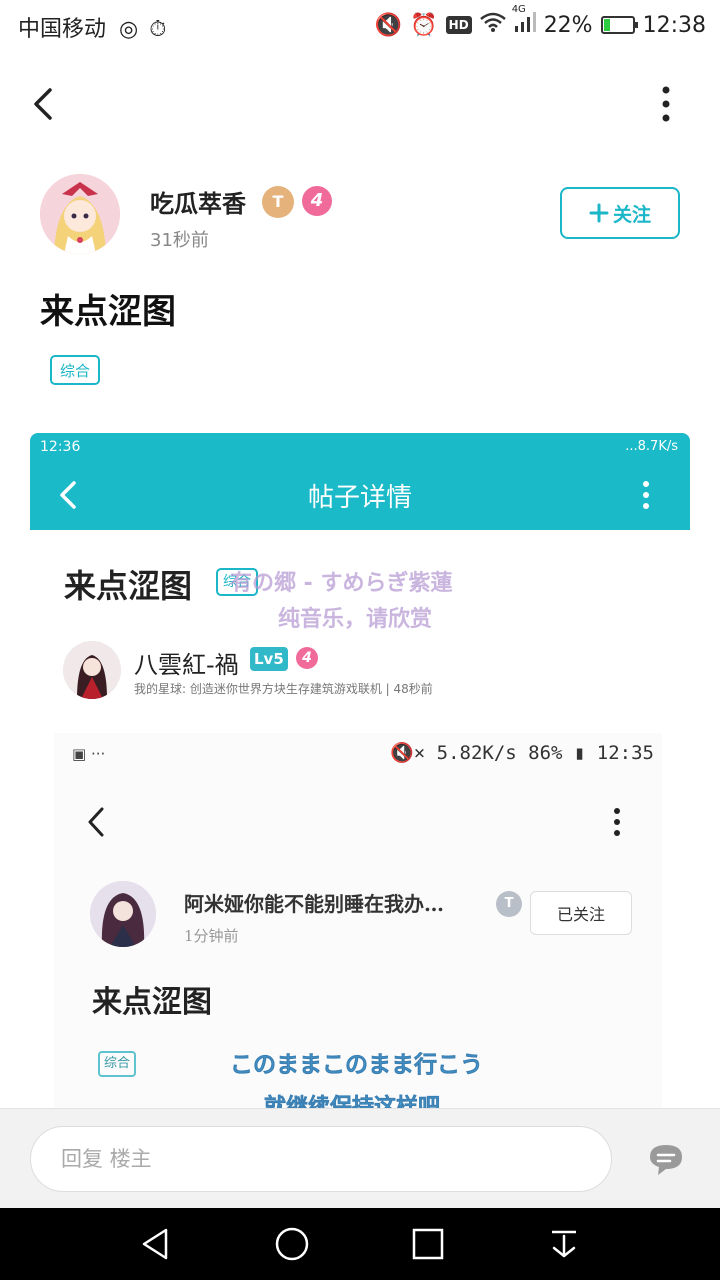  Describe the element at coordinates (89, 754) in the screenshot. I see `nested-status-left: ▣ ···` at that location.